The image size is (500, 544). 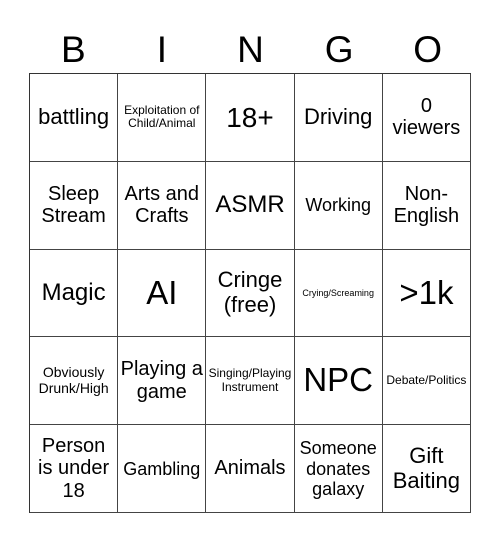 What do you see at coordinates (426, 469) in the screenshot?
I see `bingo-cell: Gift Baiting` at bounding box center [426, 469].